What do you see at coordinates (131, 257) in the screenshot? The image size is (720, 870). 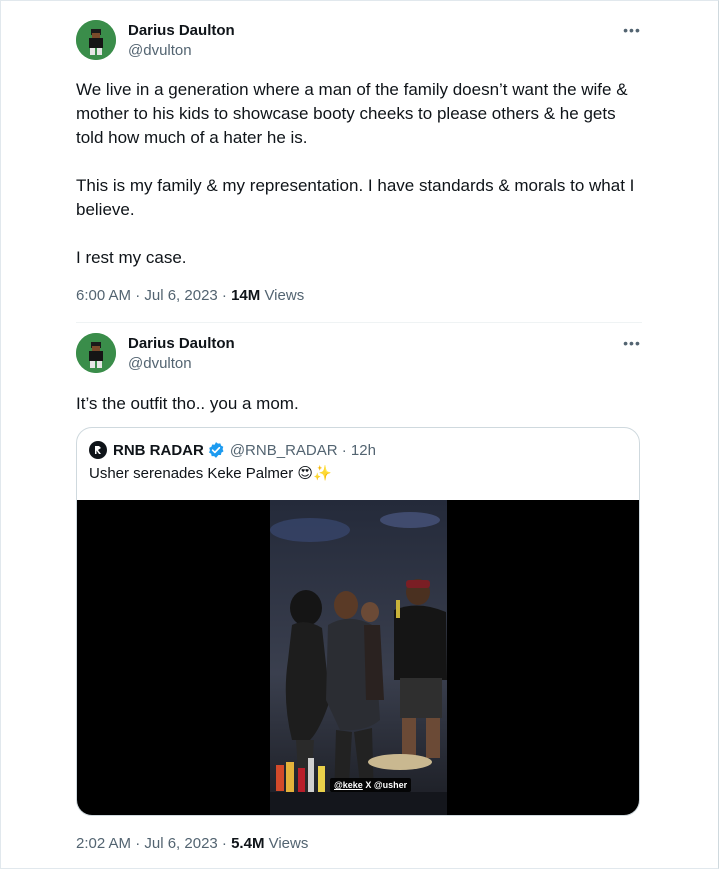 I see `tweet-paragraph: I rest my case.` at bounding box center [131, 257].